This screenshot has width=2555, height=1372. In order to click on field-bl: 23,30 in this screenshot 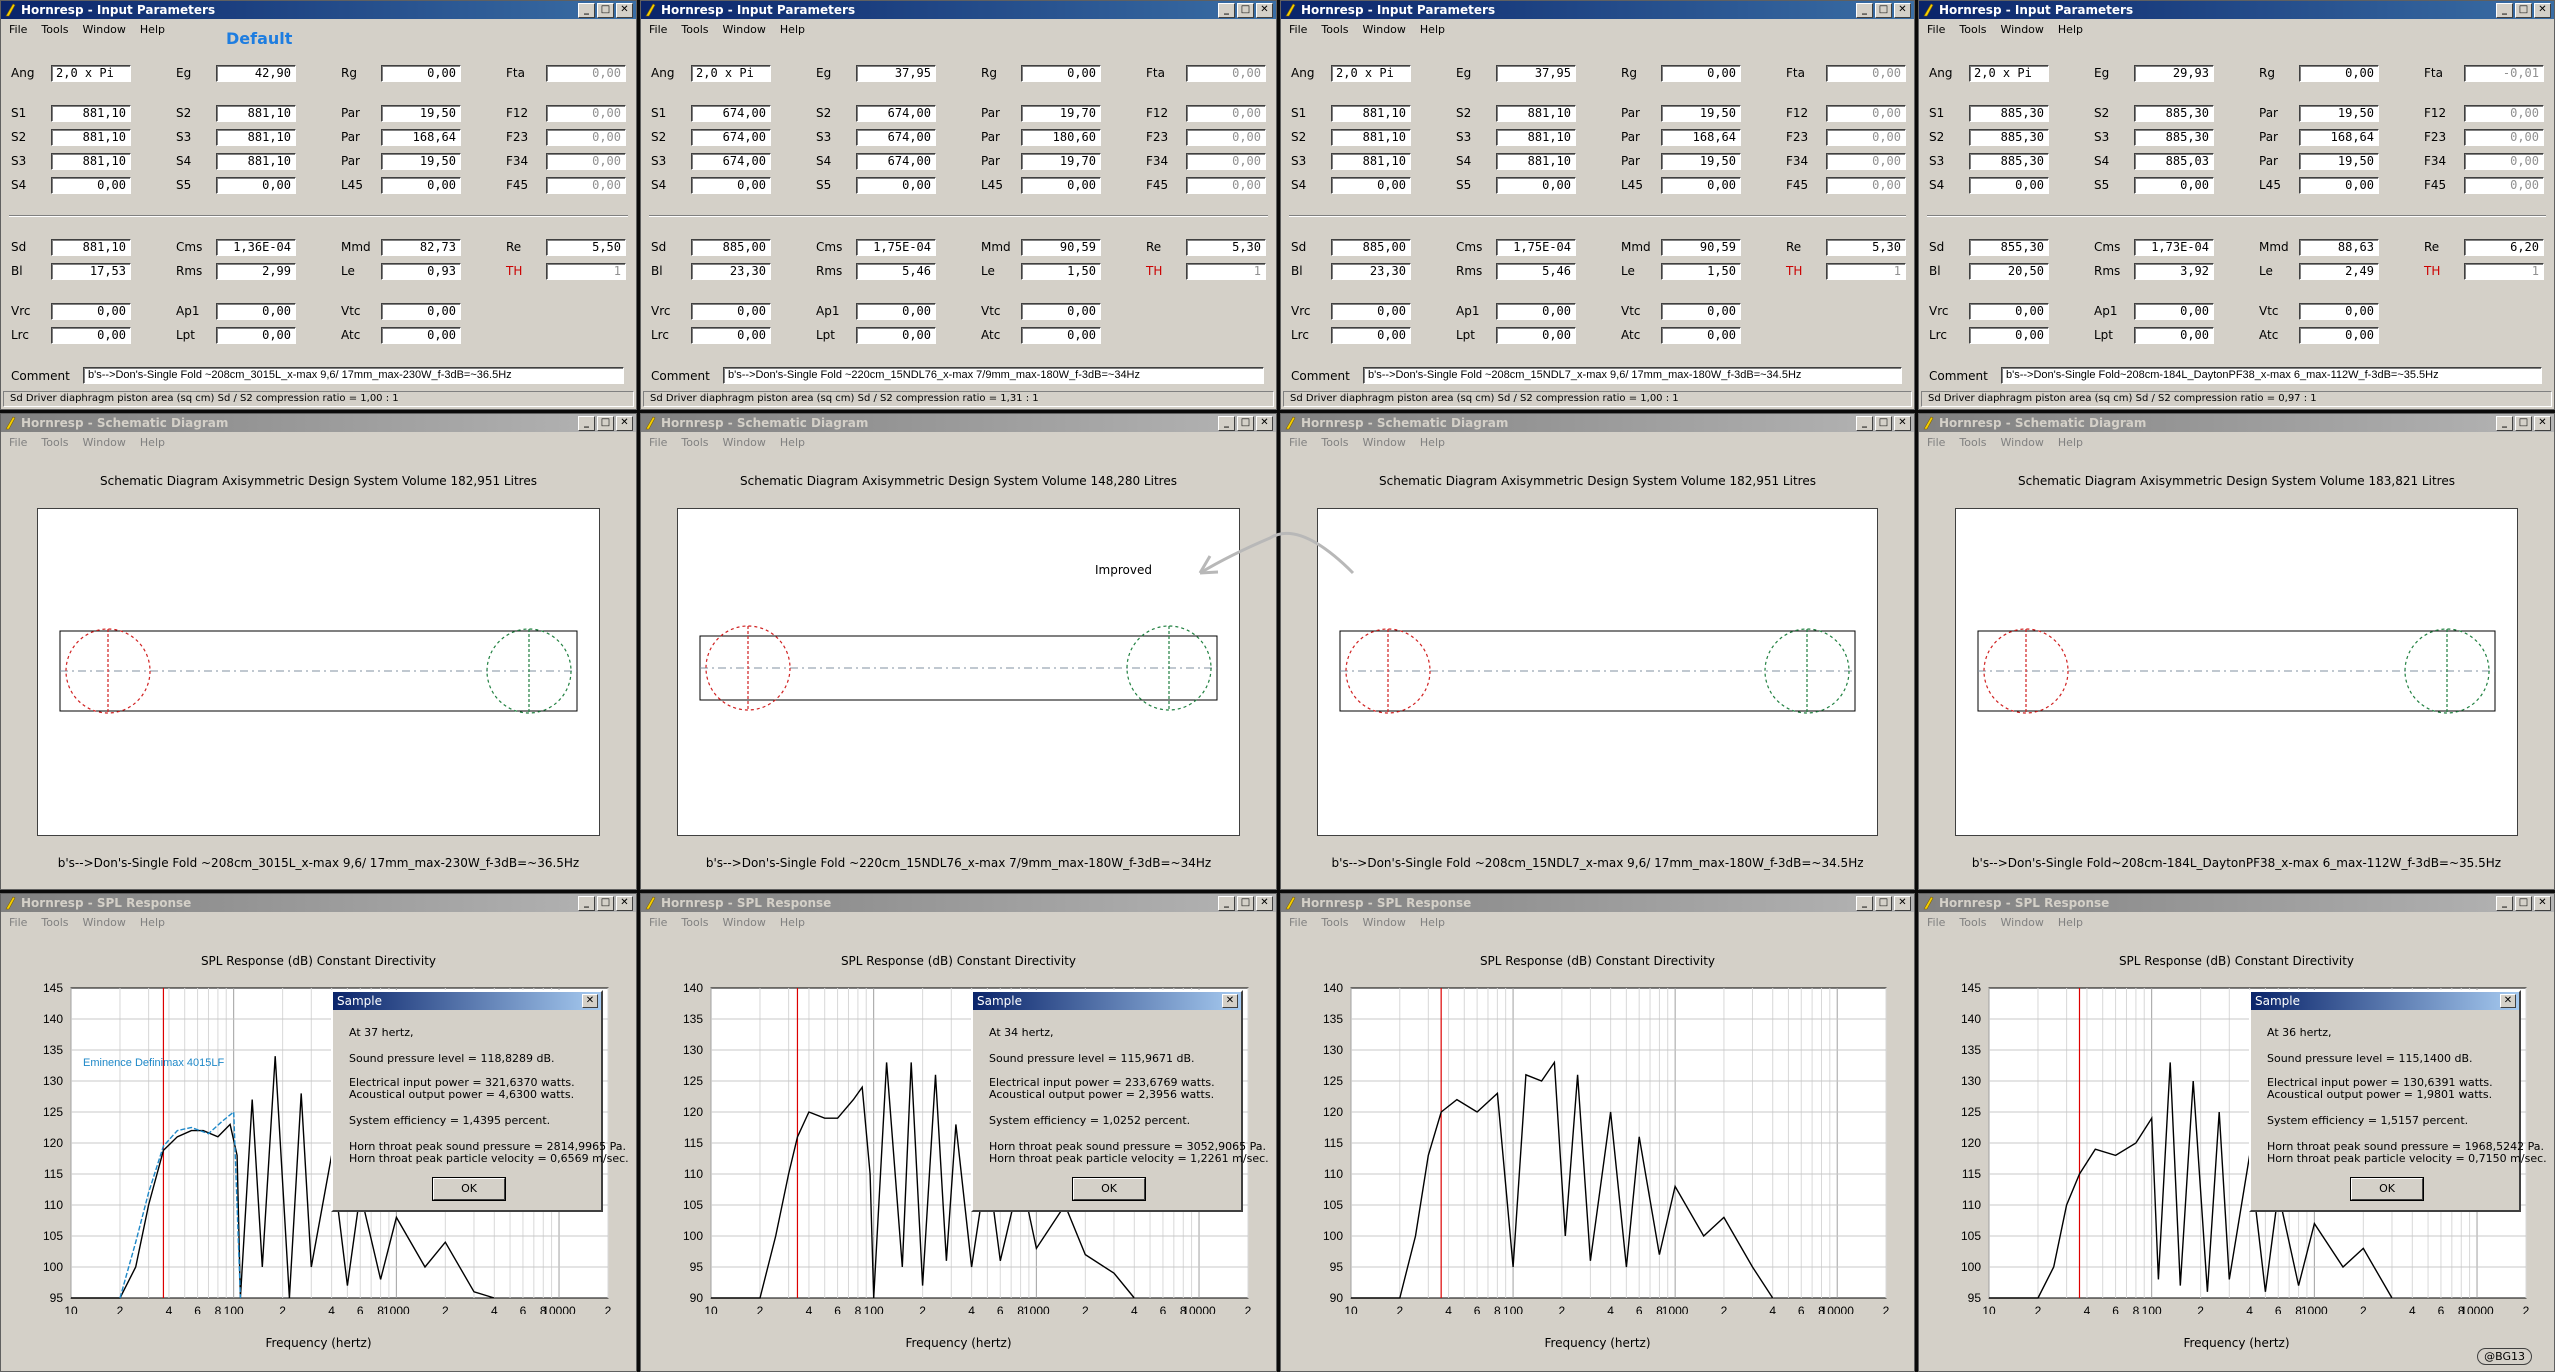, I will do `click(731, 271)`.